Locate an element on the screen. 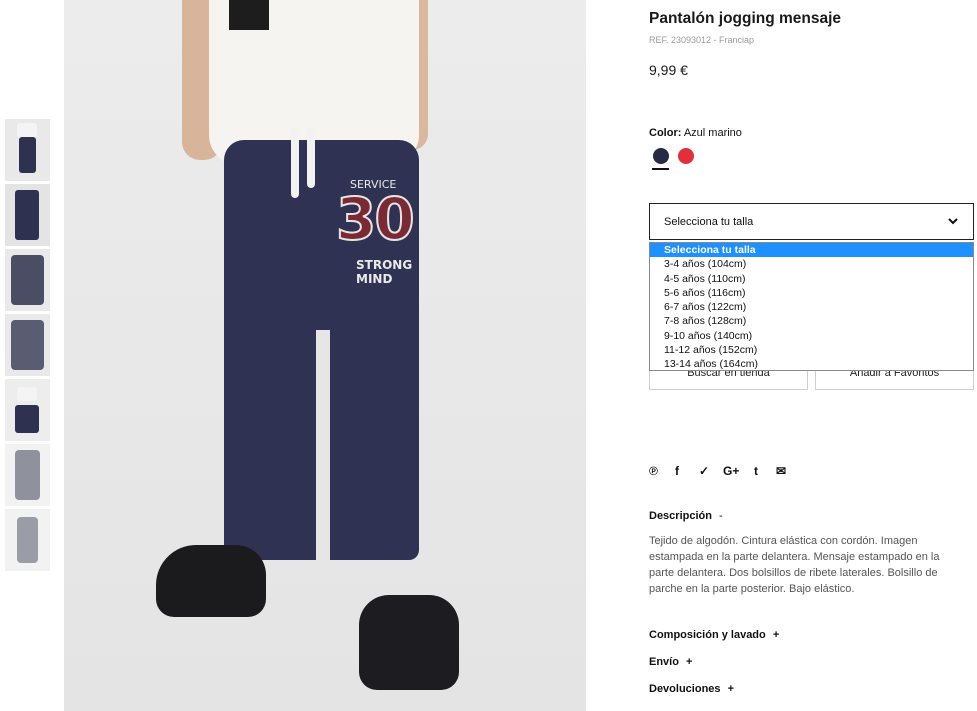 The height and width of the screenshot is (711, 977). photo-drawstring-right is located at coordinates (311, 158).